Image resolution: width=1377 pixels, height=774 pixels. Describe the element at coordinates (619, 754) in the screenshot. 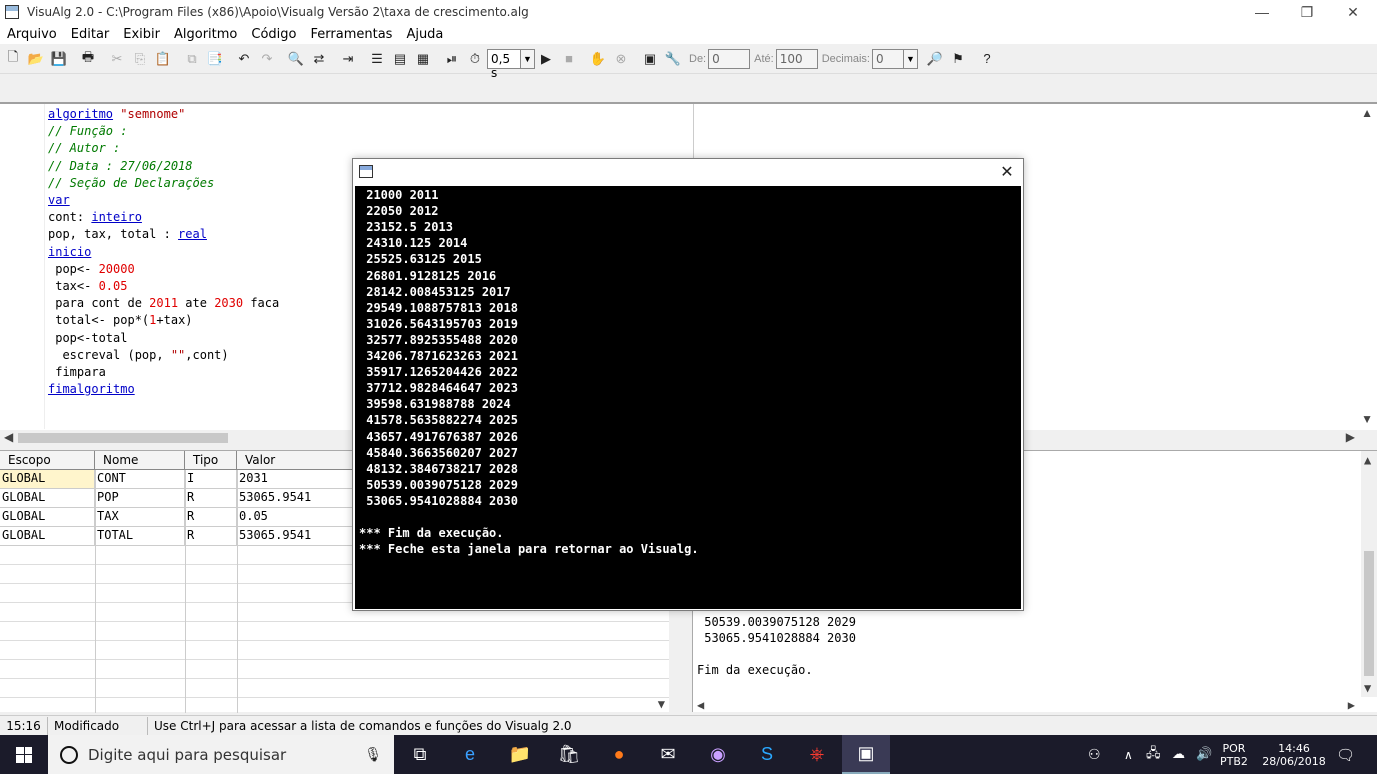

I see `firefox-icon: ●` at that location.